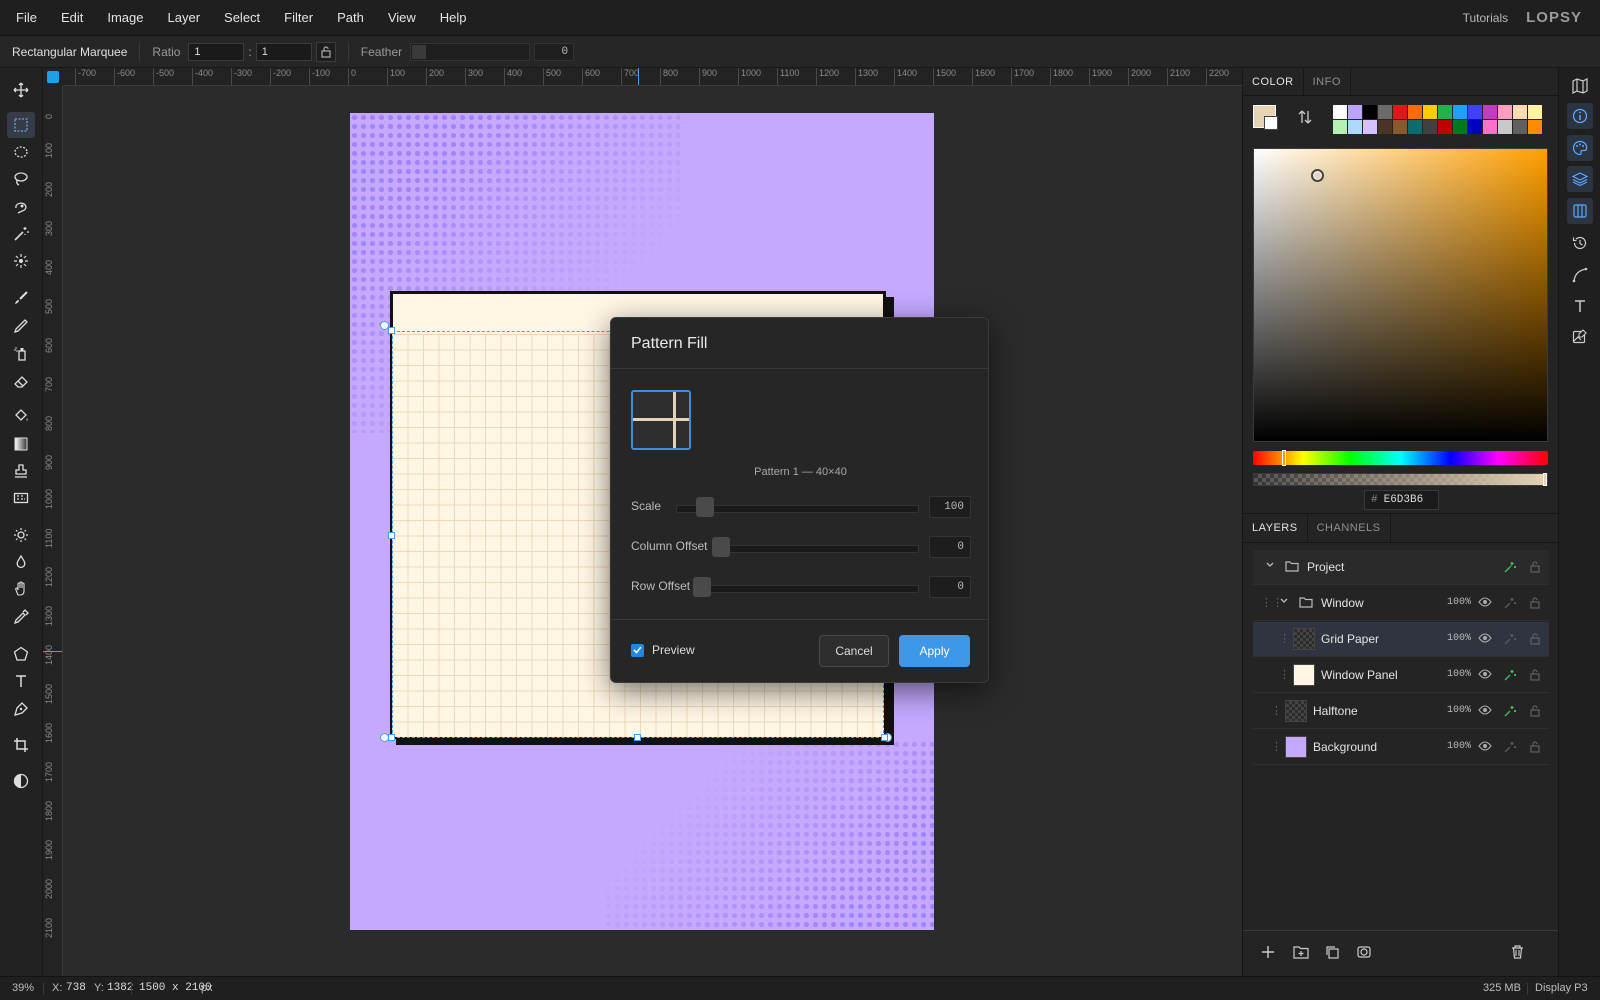 The width and height of the screenshot is (1600, 1000). What do you see at coordinates (1305, 118) in the screenshot?
I see `swap-colors-button` at bounding box center [1305, 118].